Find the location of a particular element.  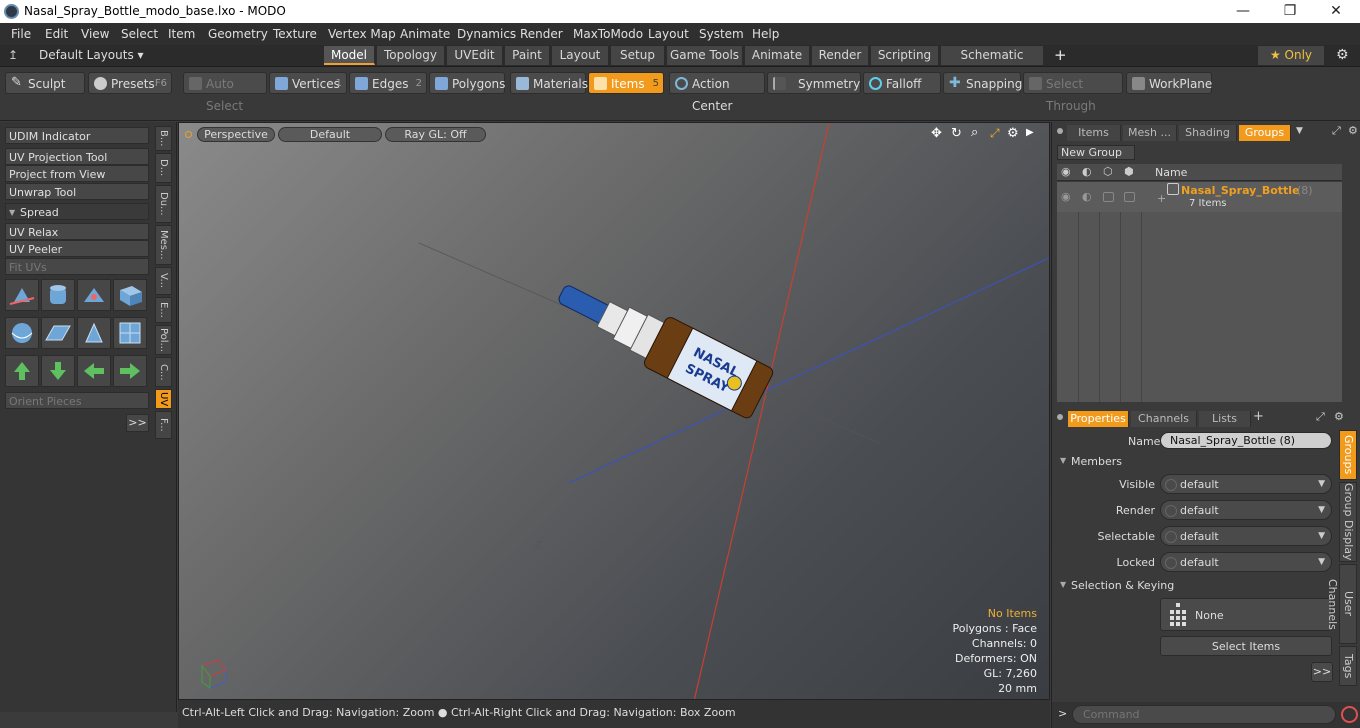

group-row: ◉ ◐ + Nasal_Spray_Bottle (8) 7 Items is located at coordinates (1199, 197).